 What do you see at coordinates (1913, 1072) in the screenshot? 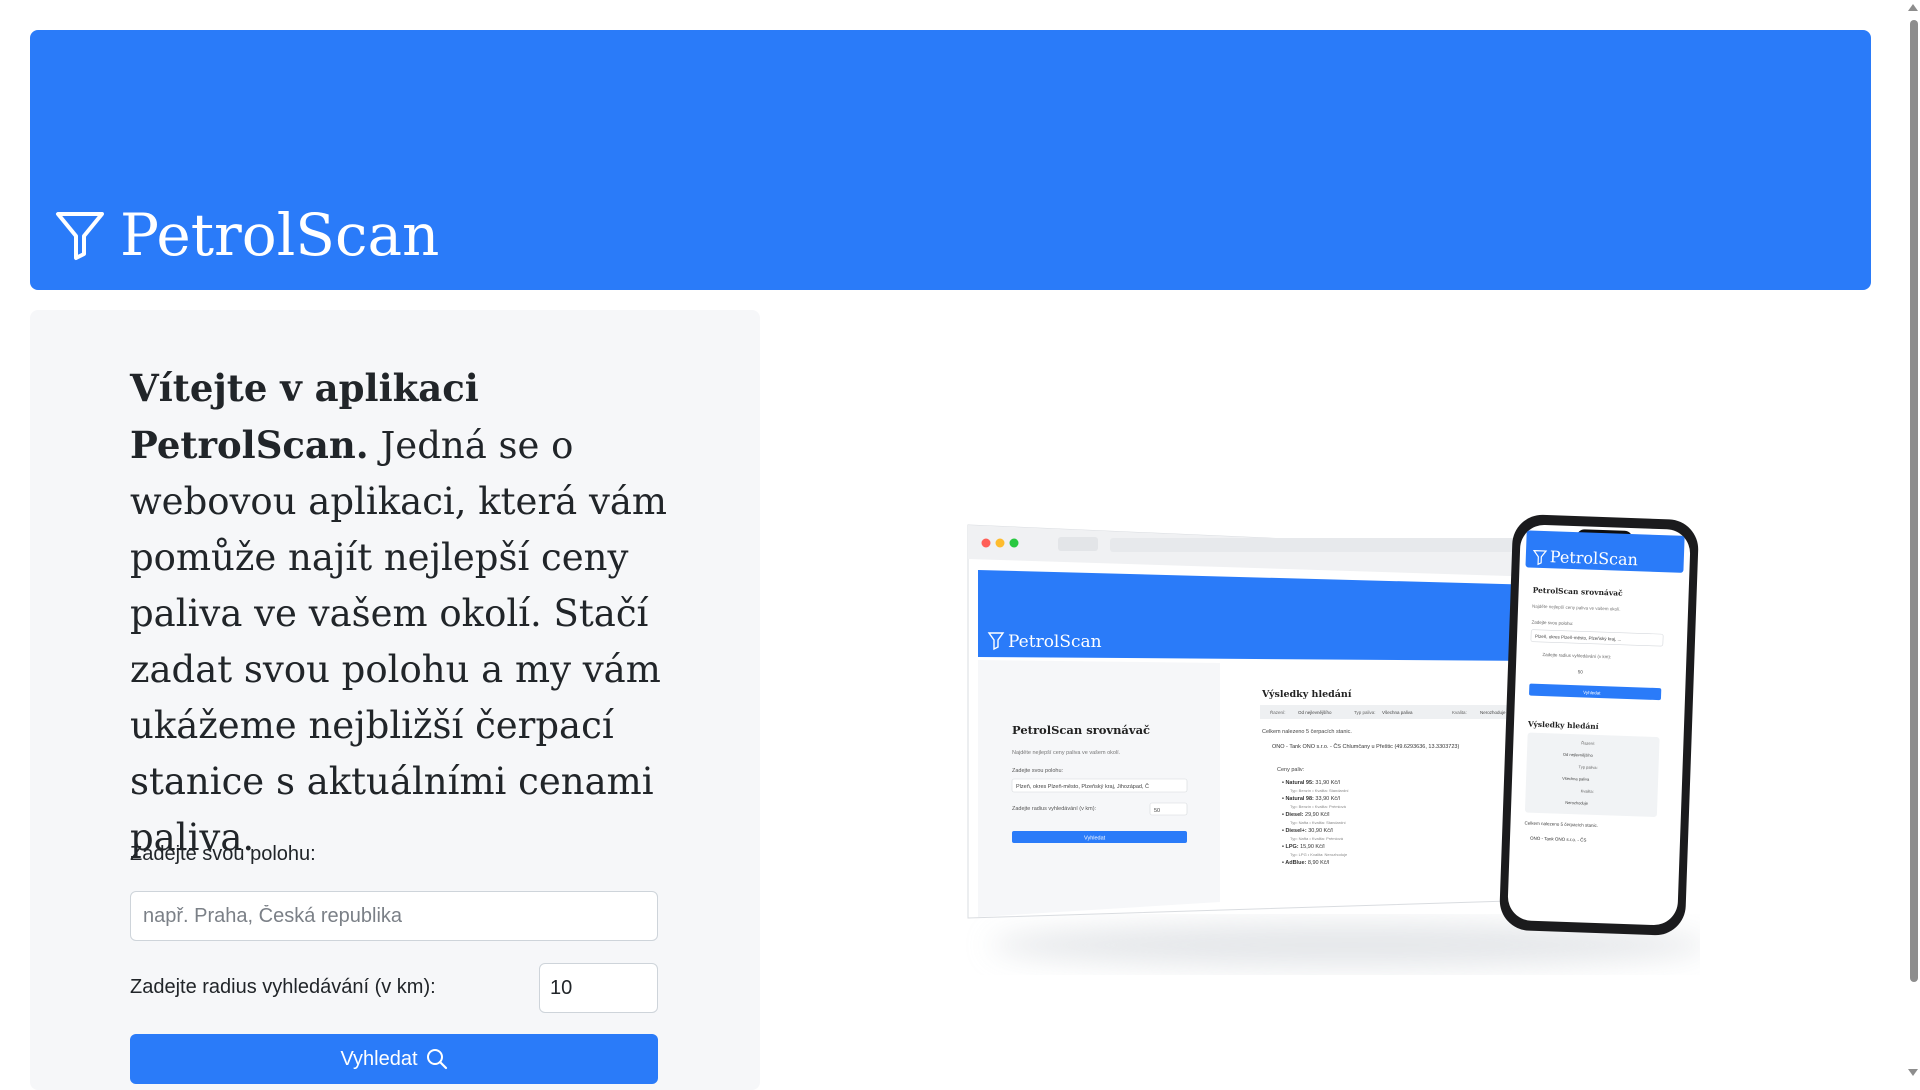
I see `scroll-down-arrow-icon` at bounding box center [1913, 1072].